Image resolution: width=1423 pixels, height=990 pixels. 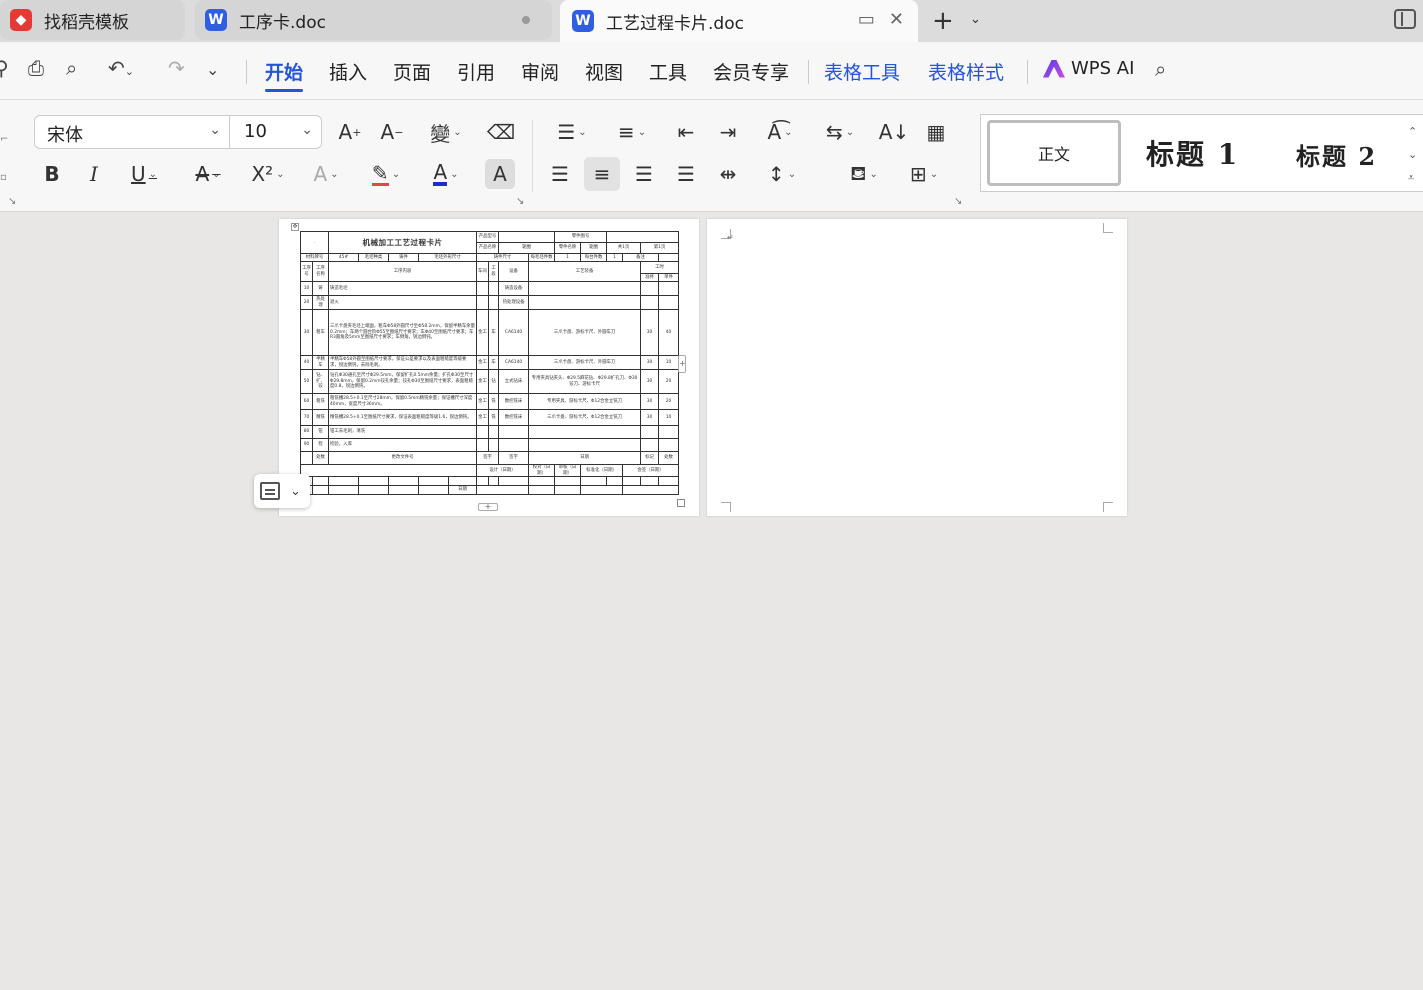 What do you see at coordinates (500, 174) in the screenshot?
I see `char-shading-button: A` at bounding box center [500, 174].